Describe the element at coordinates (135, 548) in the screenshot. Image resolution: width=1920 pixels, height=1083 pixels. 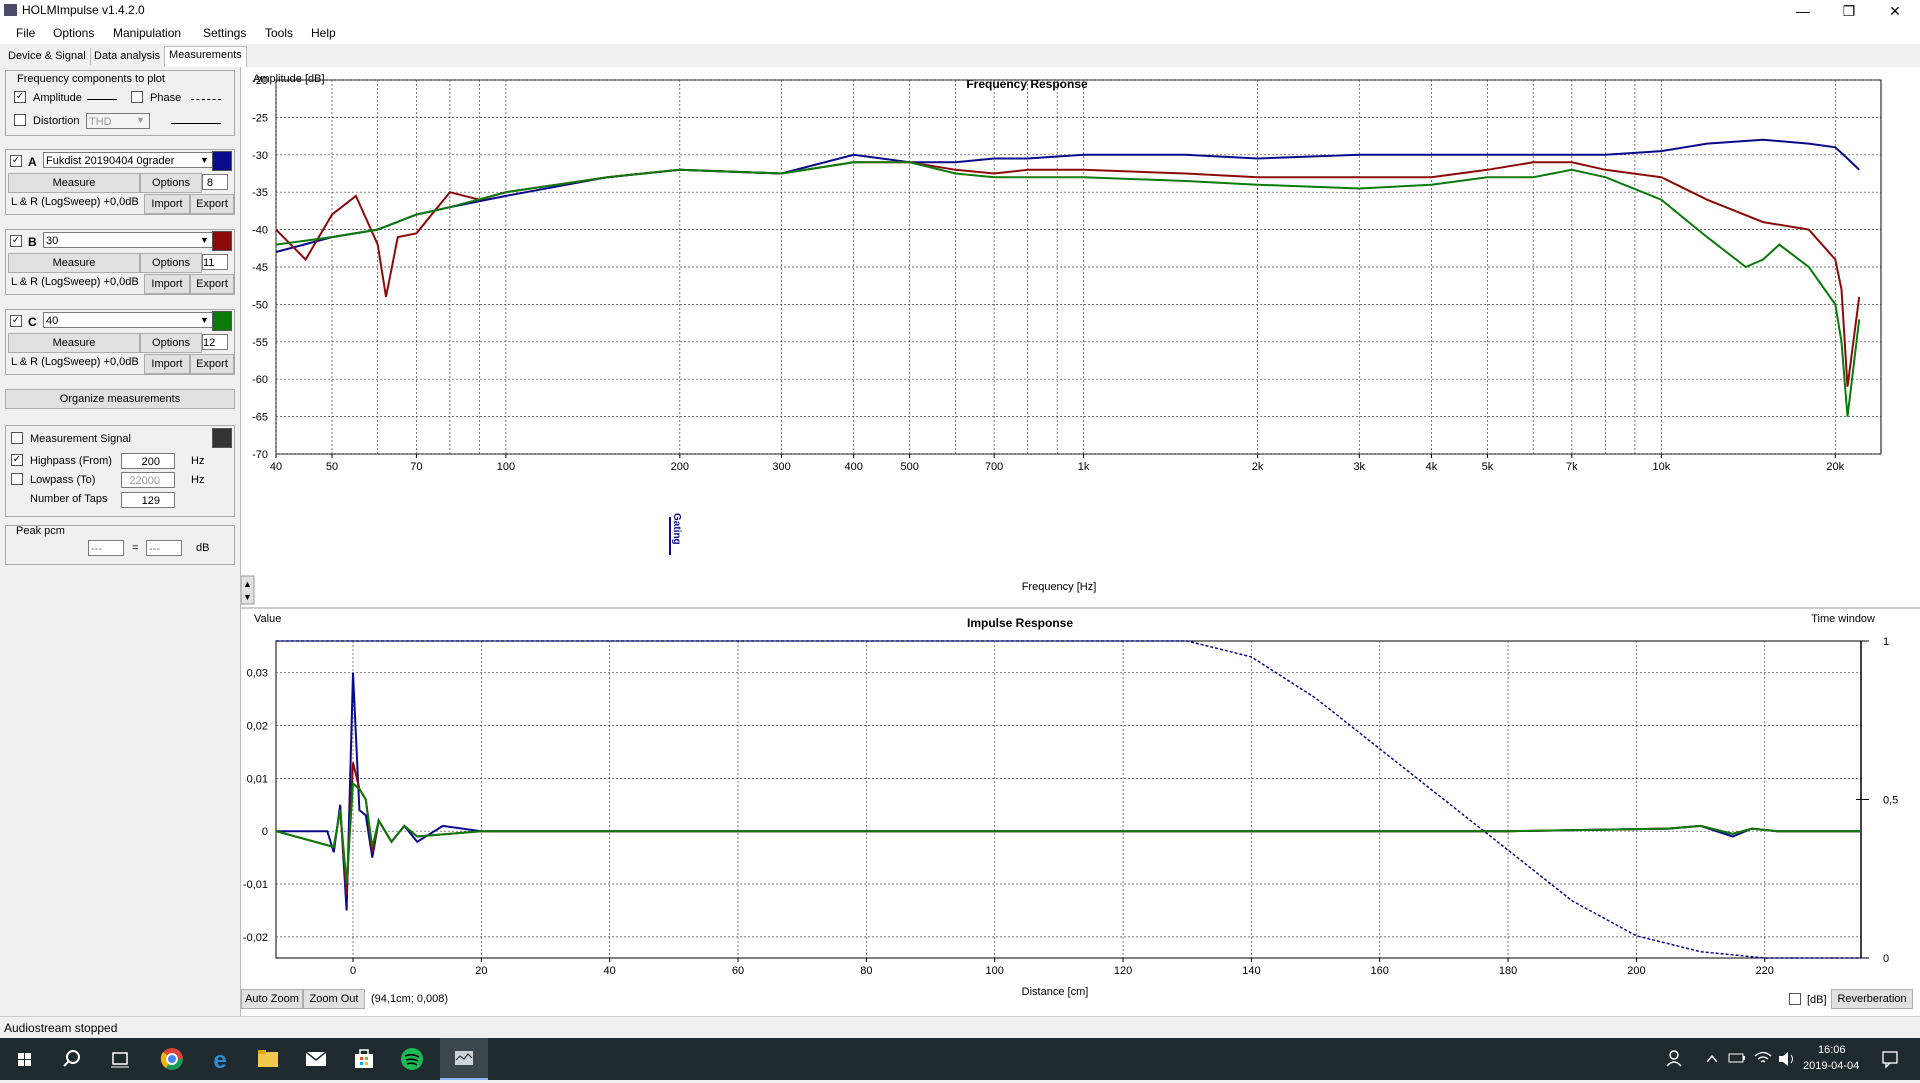
I see `peak-equals: =` at that location.